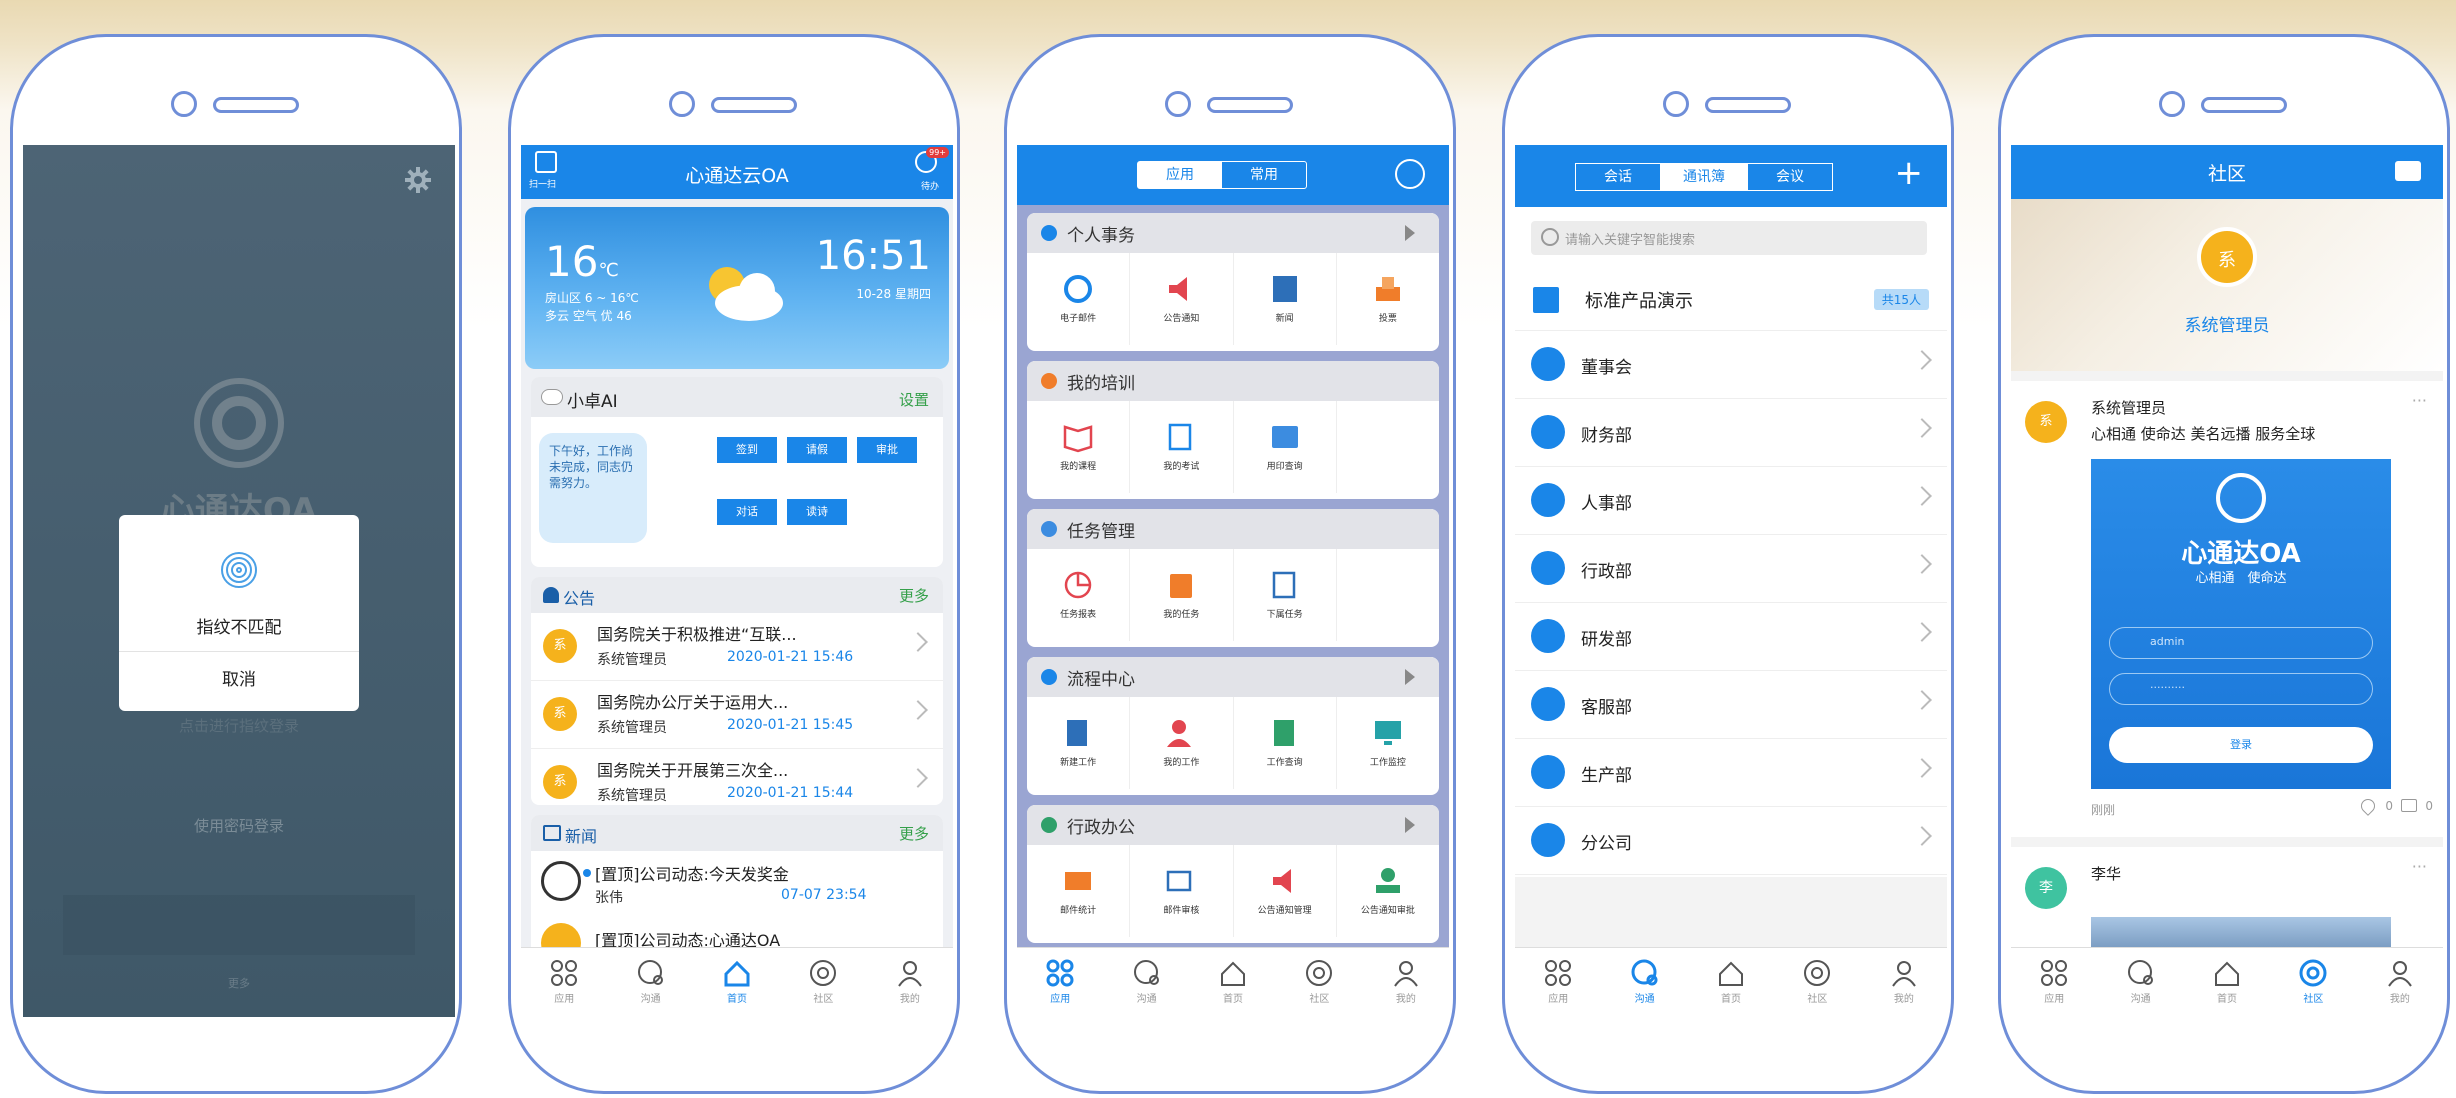 The width and height of the screenshot is (2456, 1098). What do you see at coordinates (1729, 238) in the screenshot?
I see `search-input: 请输入关键字智能搜索` at bounding box center [1729, 238].